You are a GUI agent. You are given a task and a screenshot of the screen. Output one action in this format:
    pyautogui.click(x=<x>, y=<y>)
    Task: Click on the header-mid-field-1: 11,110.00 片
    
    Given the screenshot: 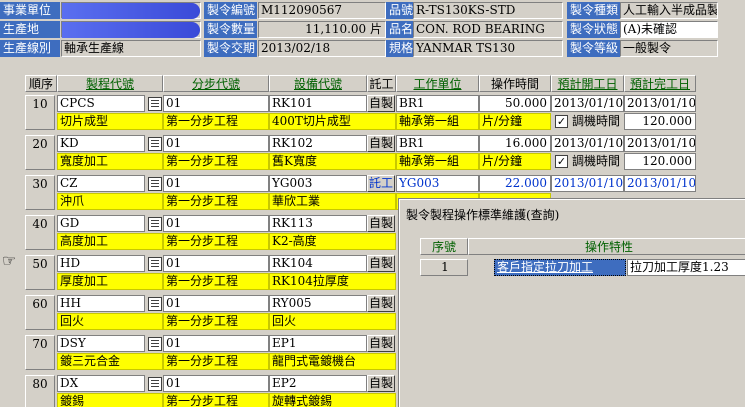 What is the action you would take?
    pyautogui.click(x=322, y=29)
    